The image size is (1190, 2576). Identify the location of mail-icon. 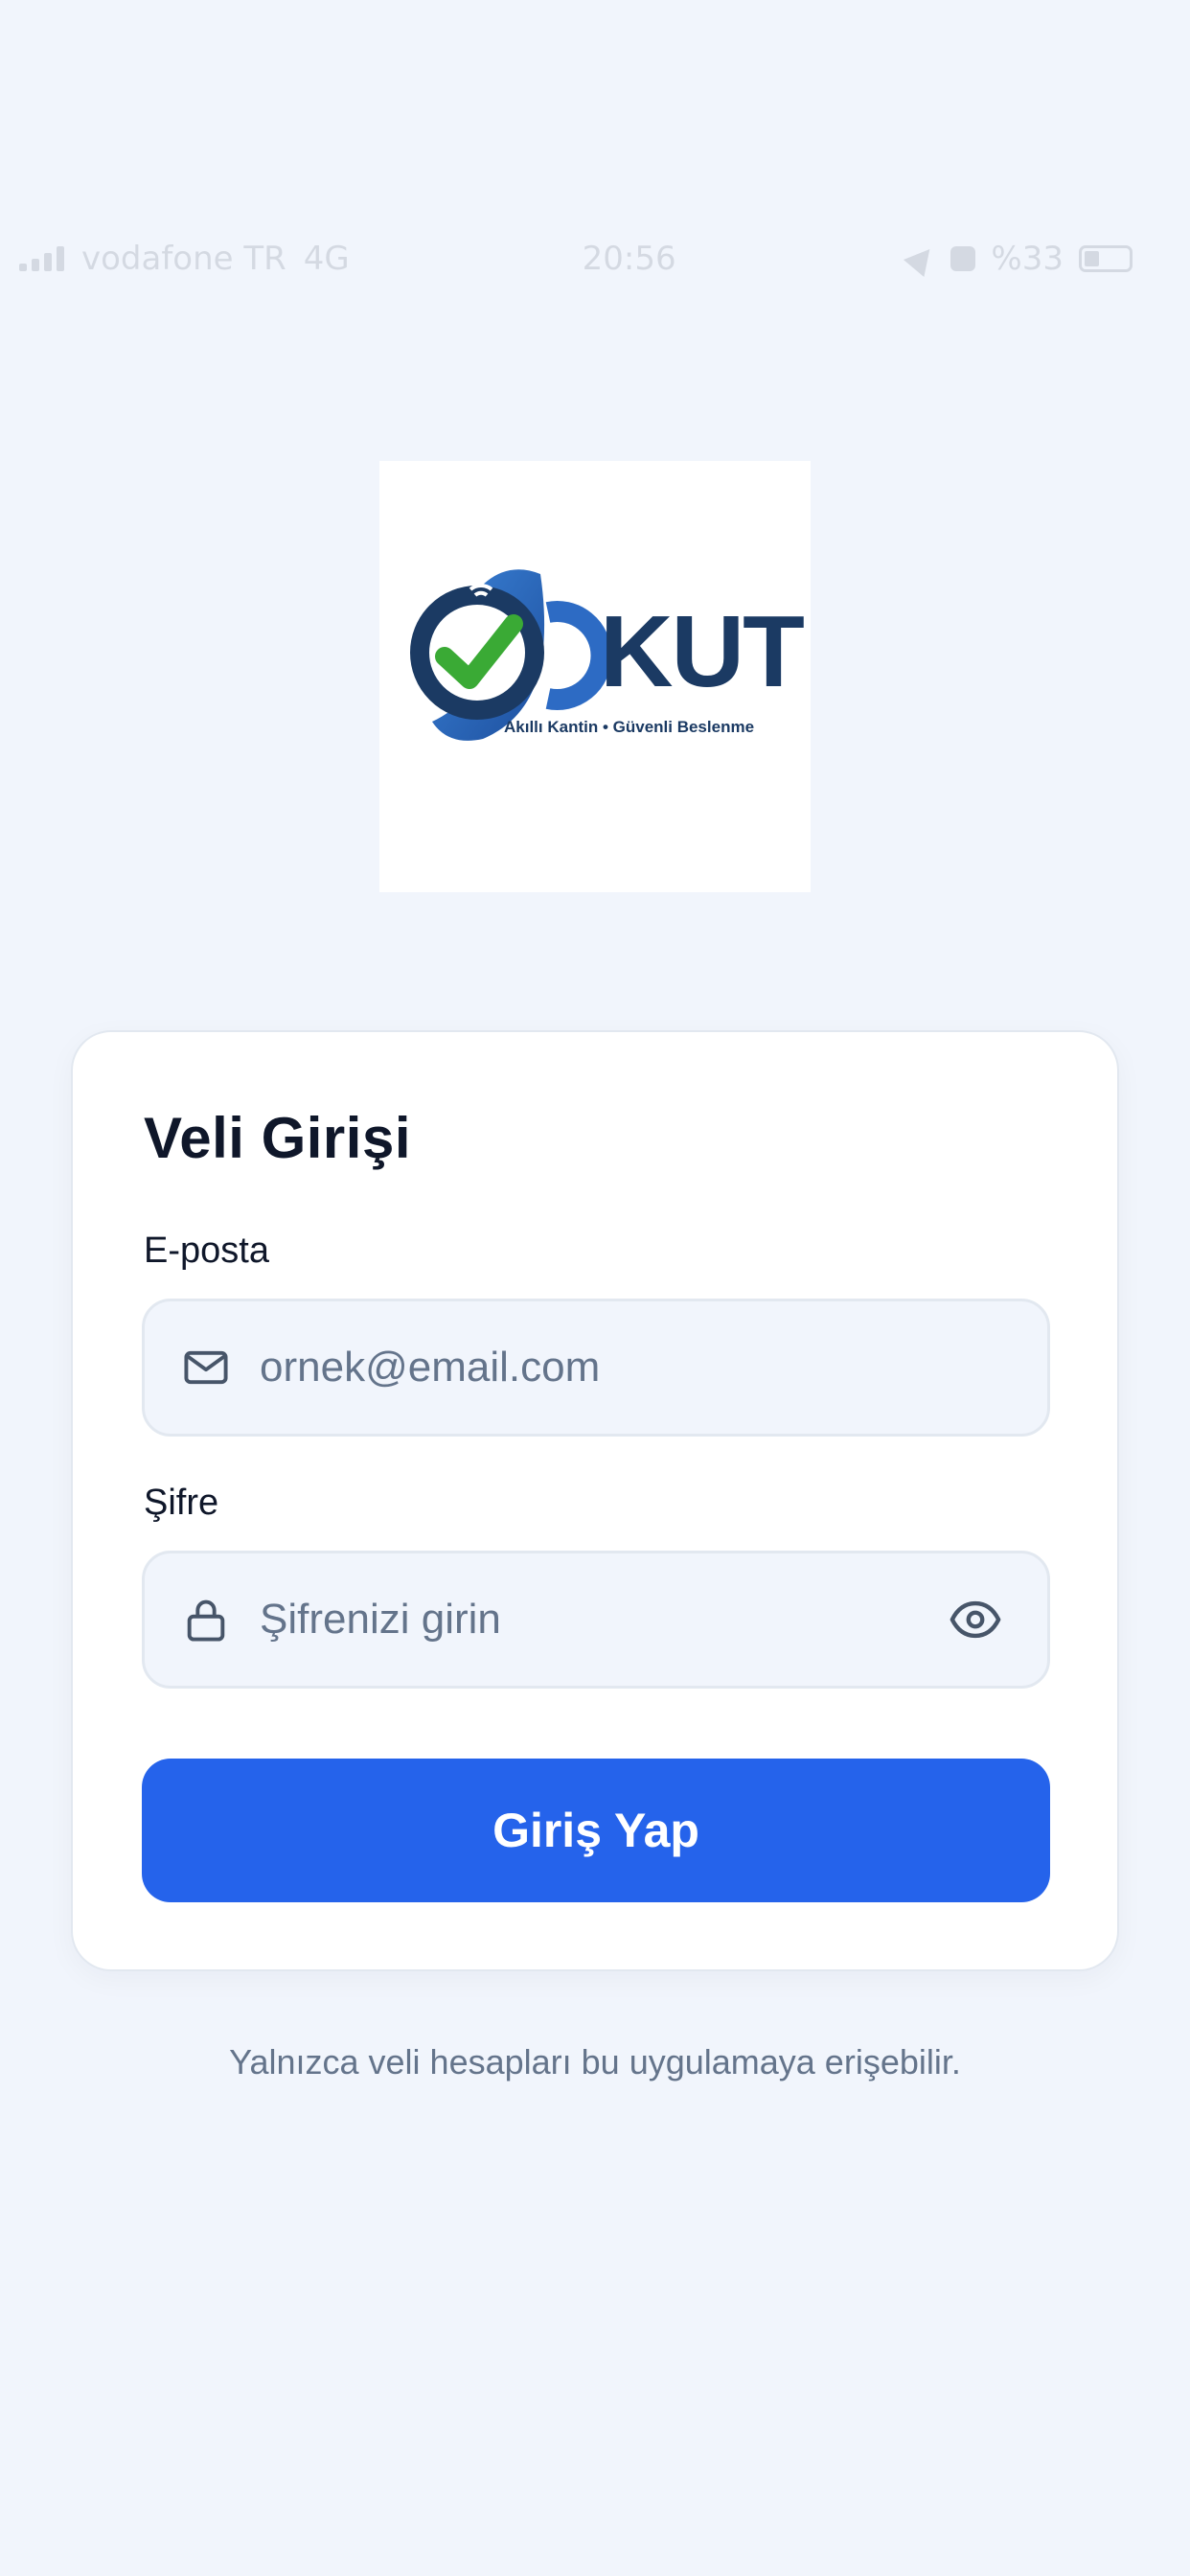
(206, 1367).